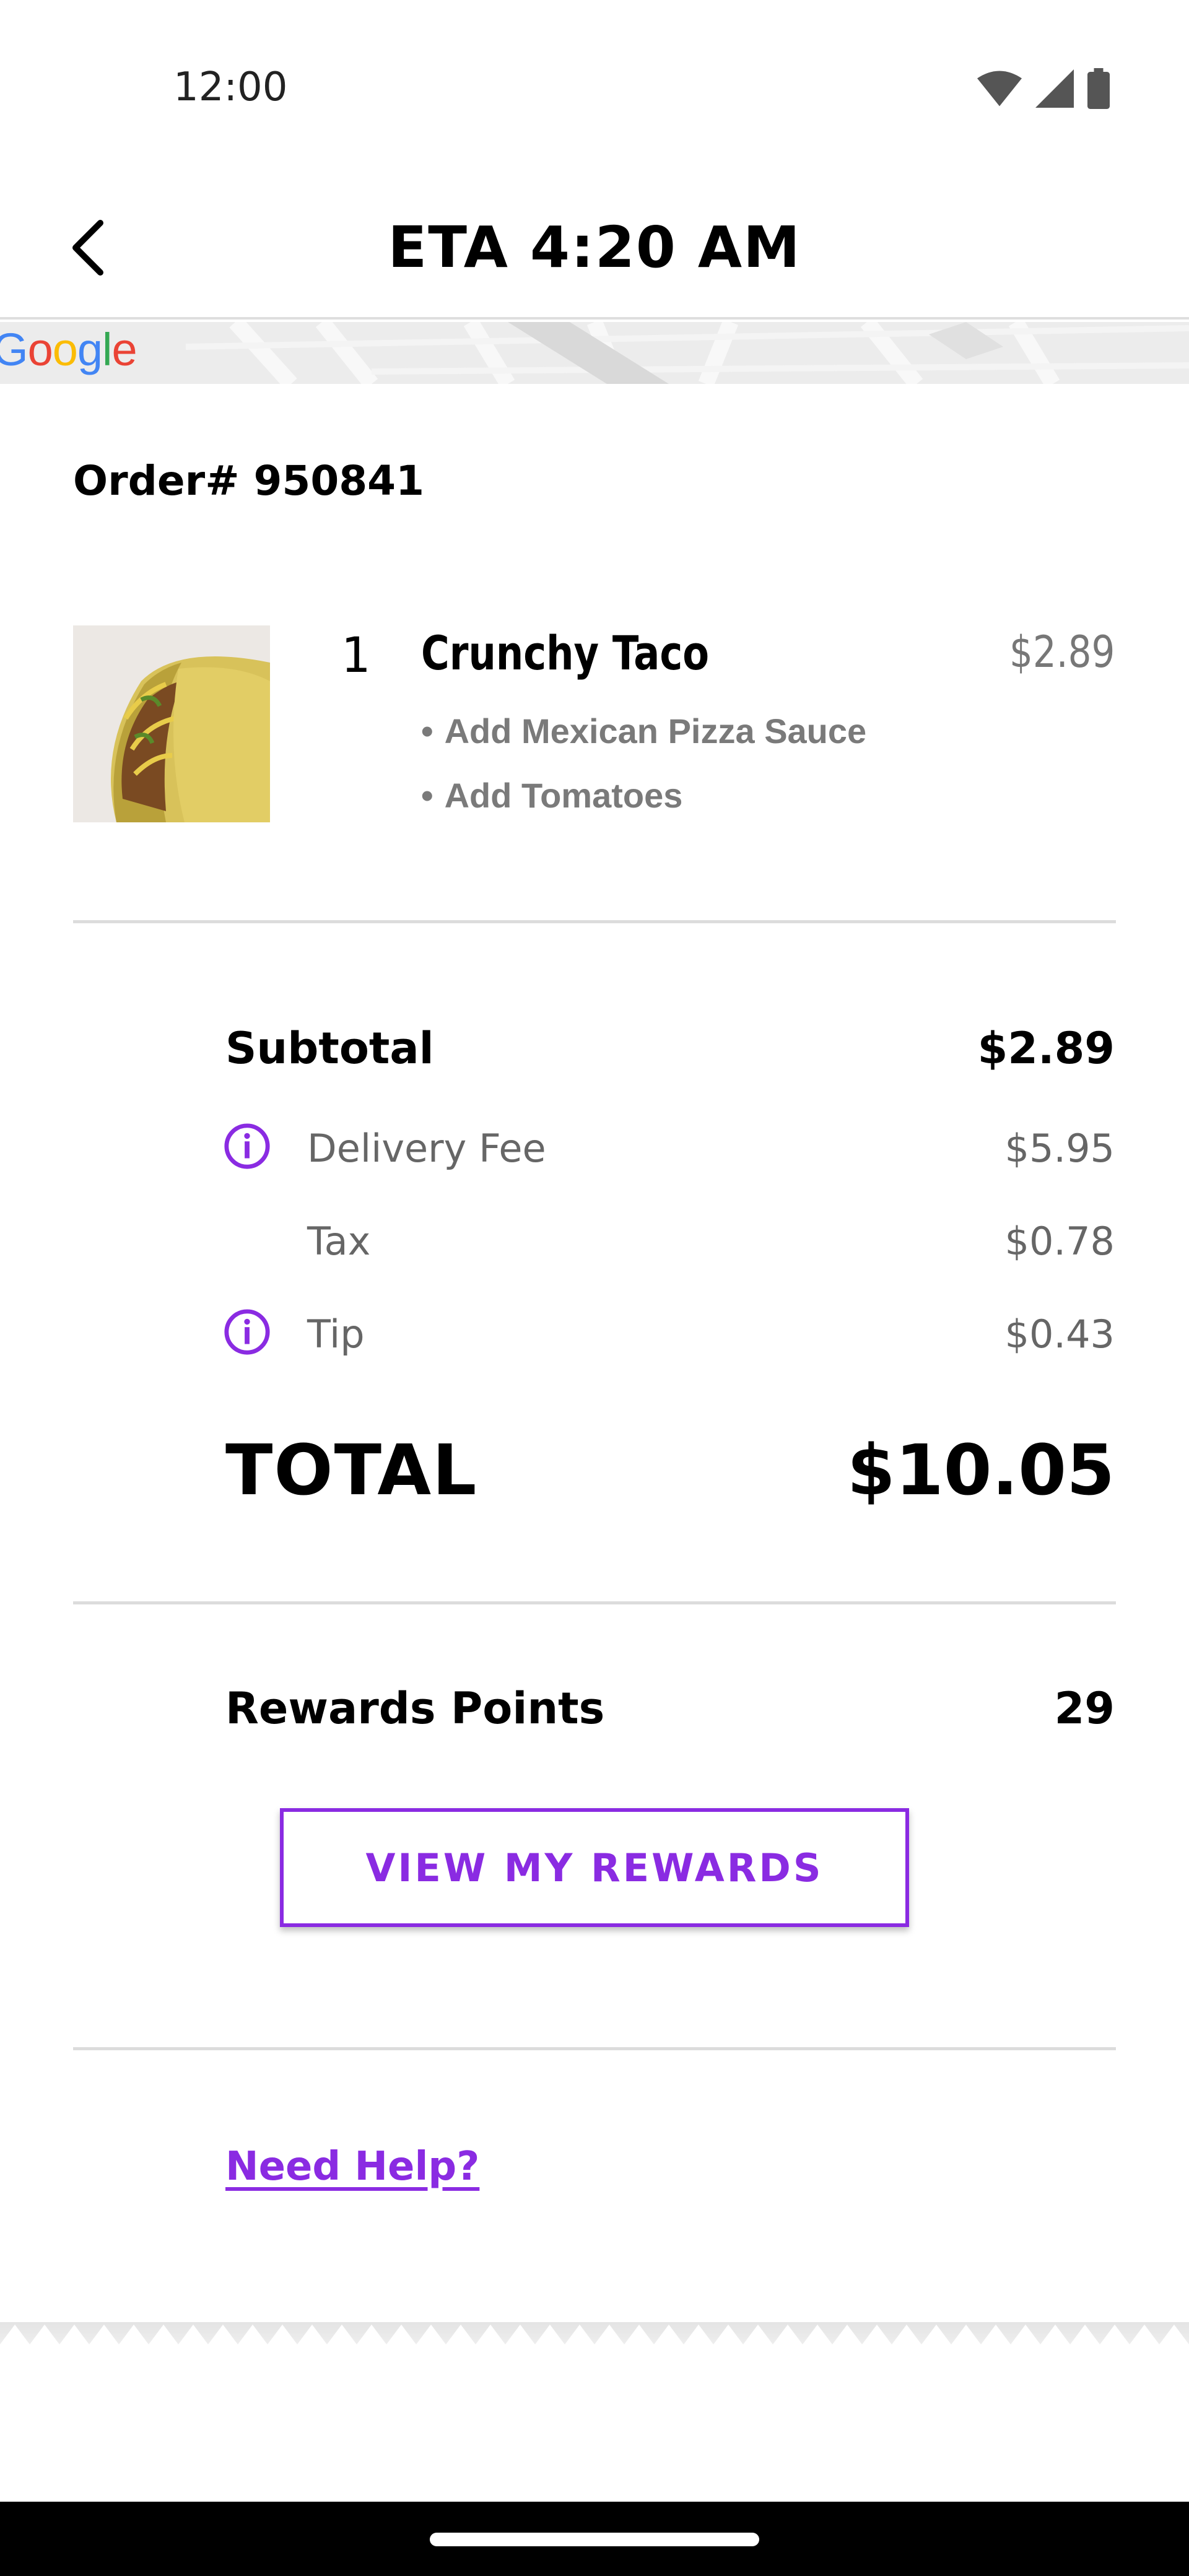  Describe the element at coordinates (1059, 1334) in the screenshot. I see `tip-value: $0.43` at that location.